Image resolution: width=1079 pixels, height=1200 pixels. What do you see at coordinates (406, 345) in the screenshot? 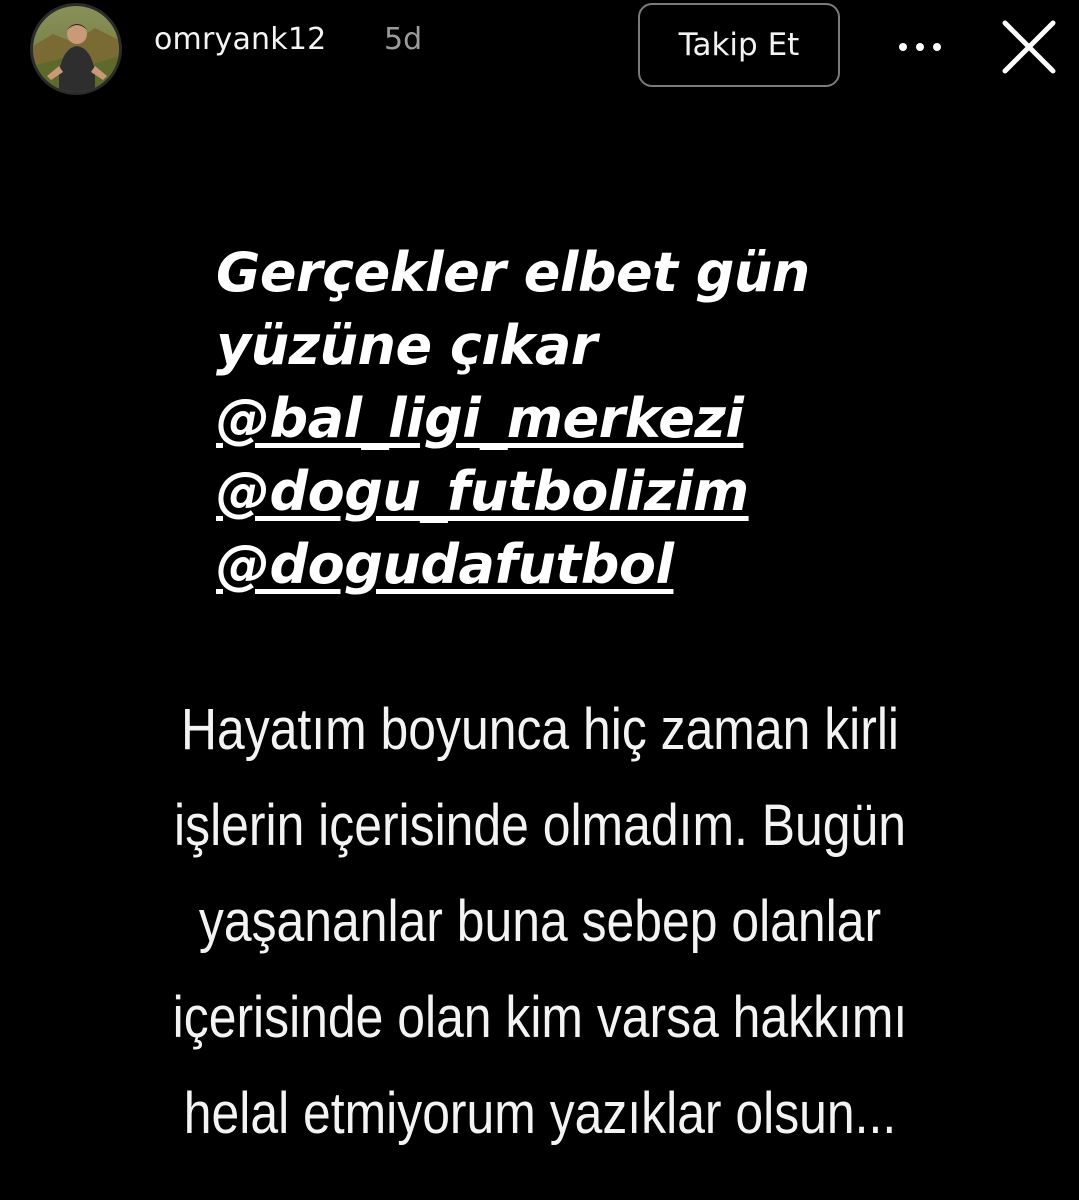
I see `caption-line: yüzüne çıkar` at bounding box center [406, 345].